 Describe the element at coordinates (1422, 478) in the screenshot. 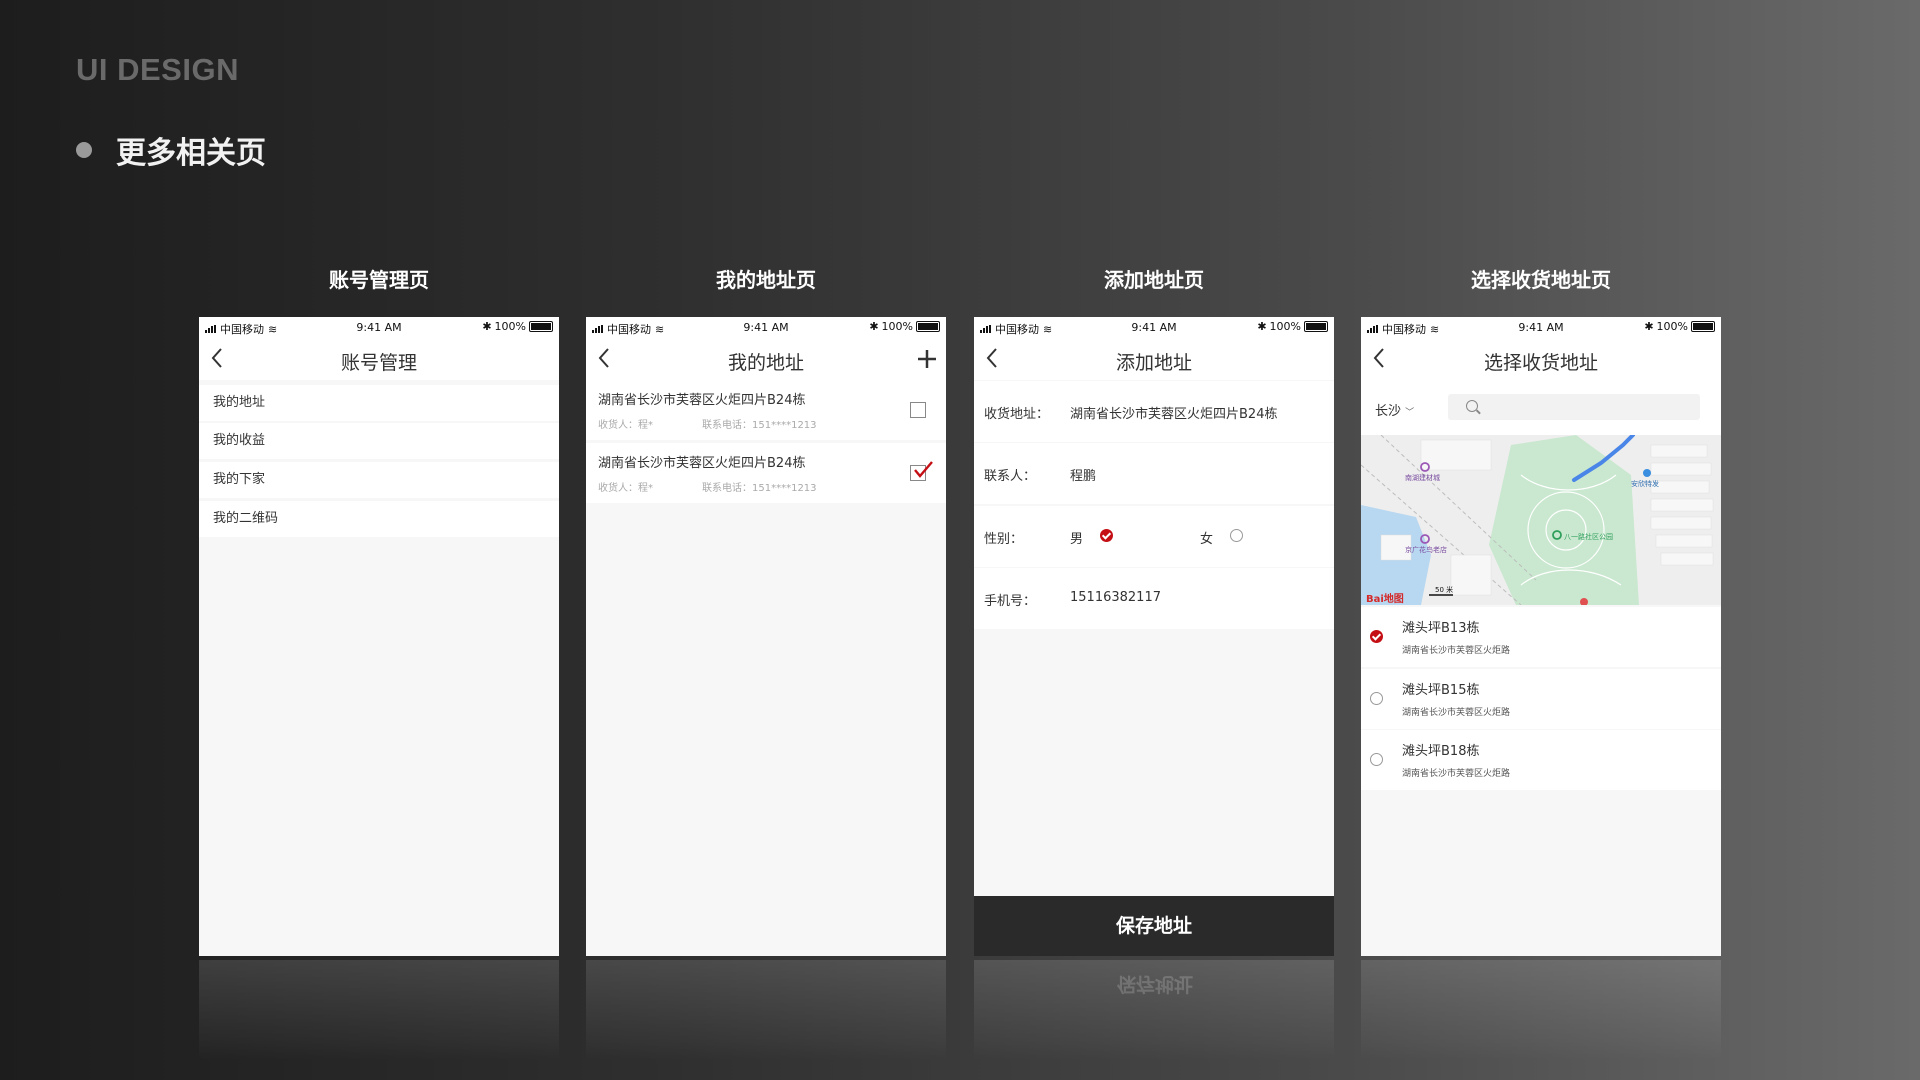

I see `map-label: 南湖建材城` at that location.